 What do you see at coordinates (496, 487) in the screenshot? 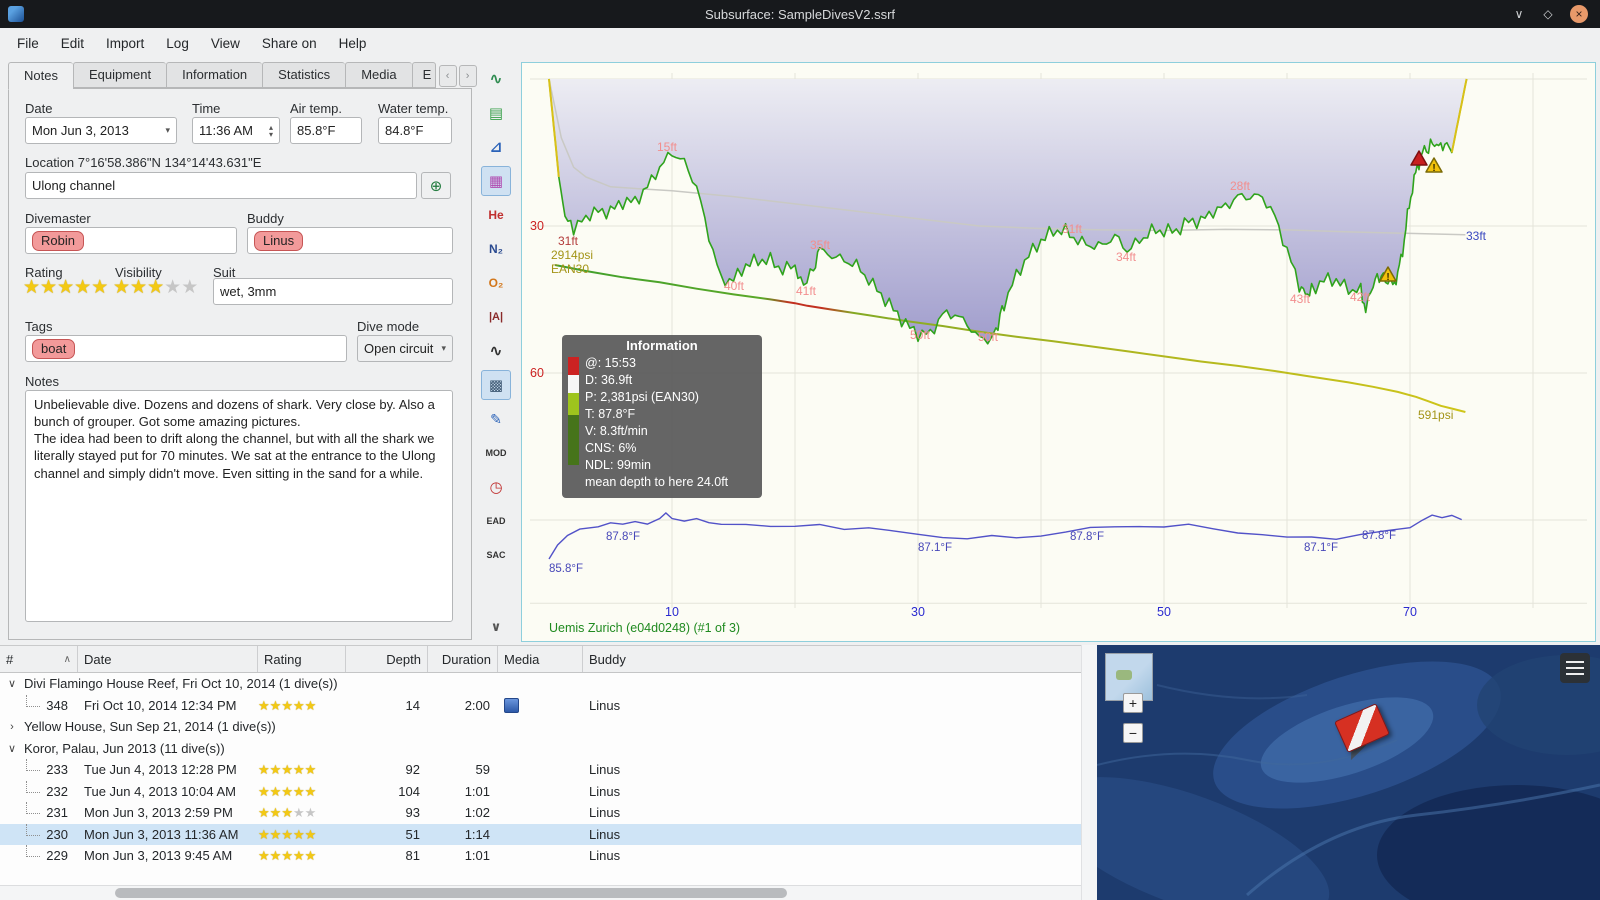
I see `toggle-deco-icon: ◷` at bounding box center [496, 487].